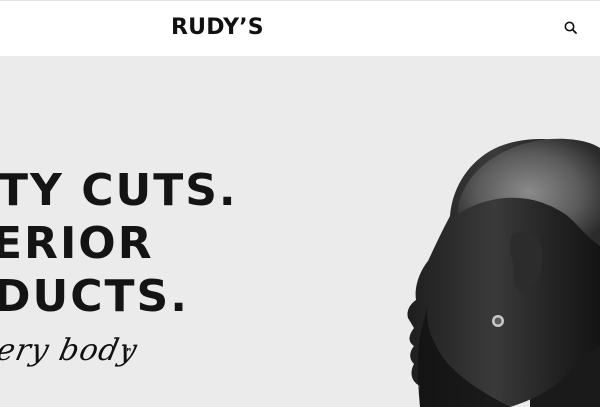  I want to click on search-icon, so click(570, 27).